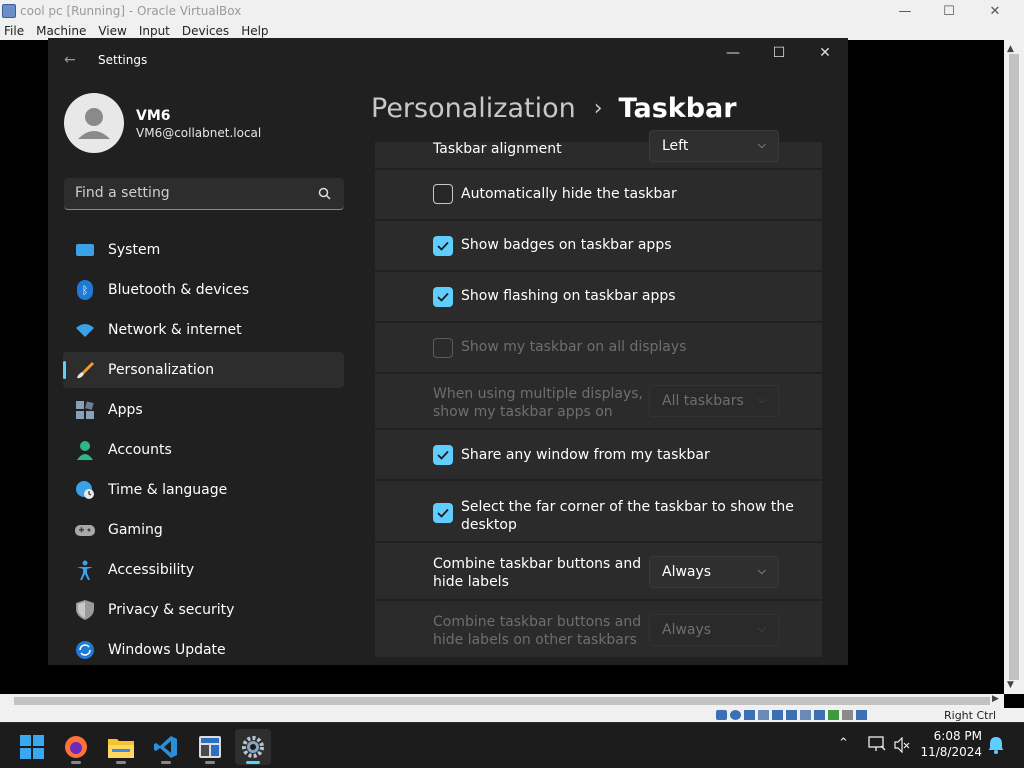  Describe the element at coordinates (203, 570) in the screenshot. I see `sidebar-item-accessibility: Accessibility` at that location.